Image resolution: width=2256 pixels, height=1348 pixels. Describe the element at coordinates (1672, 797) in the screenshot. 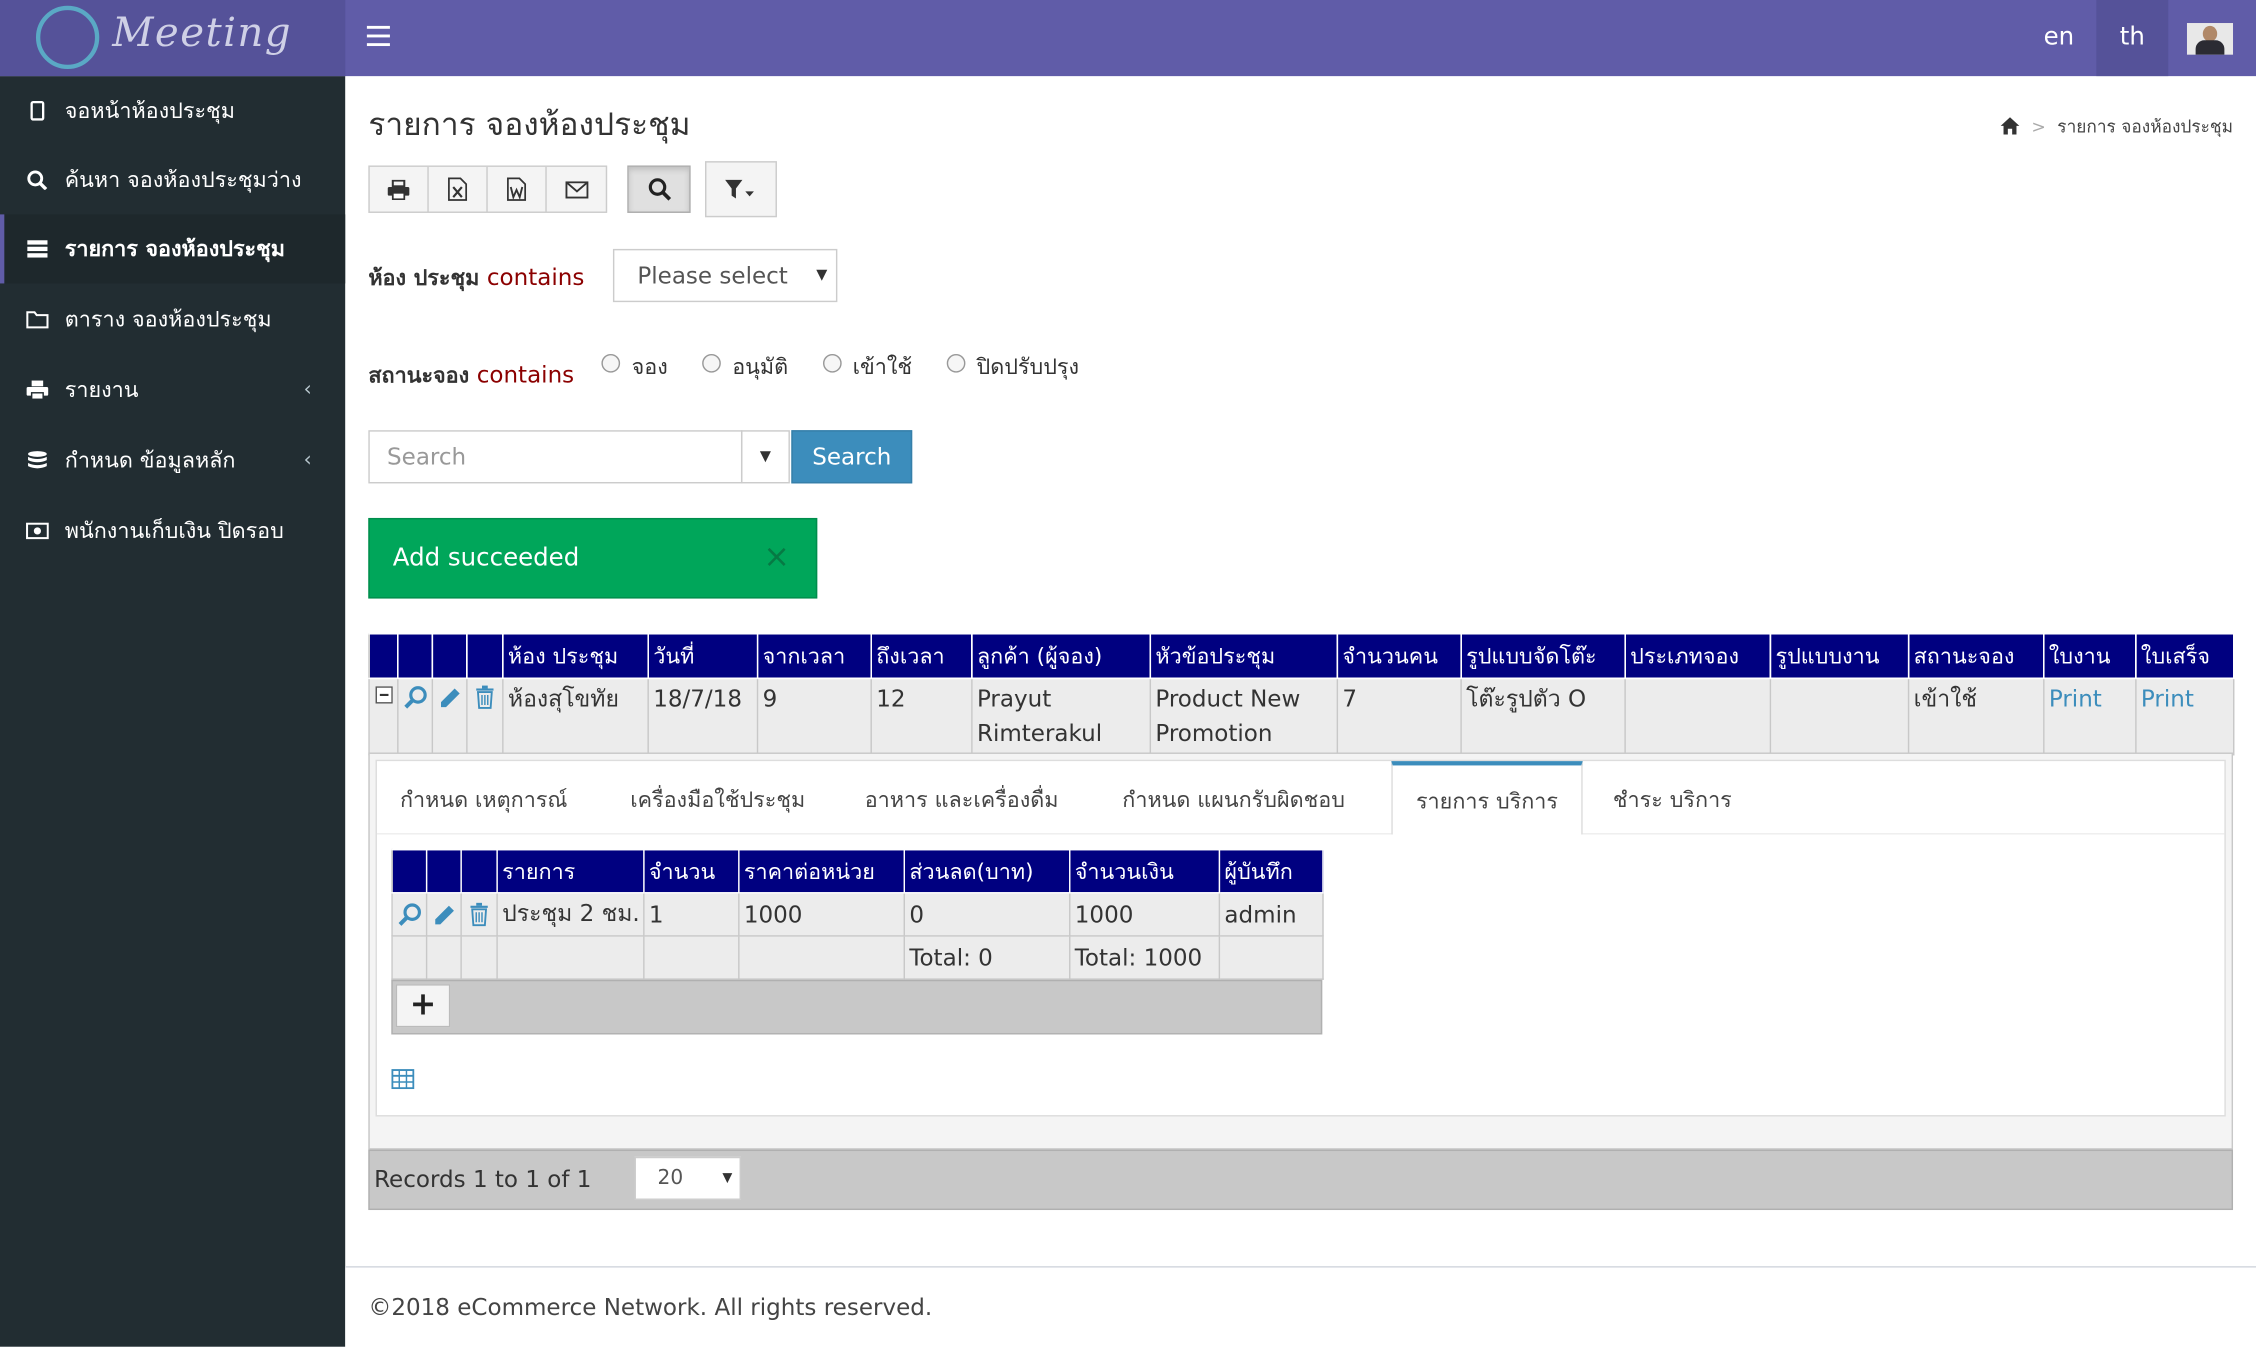

I see `tab-payment: ชำระ บริการ` at that location.